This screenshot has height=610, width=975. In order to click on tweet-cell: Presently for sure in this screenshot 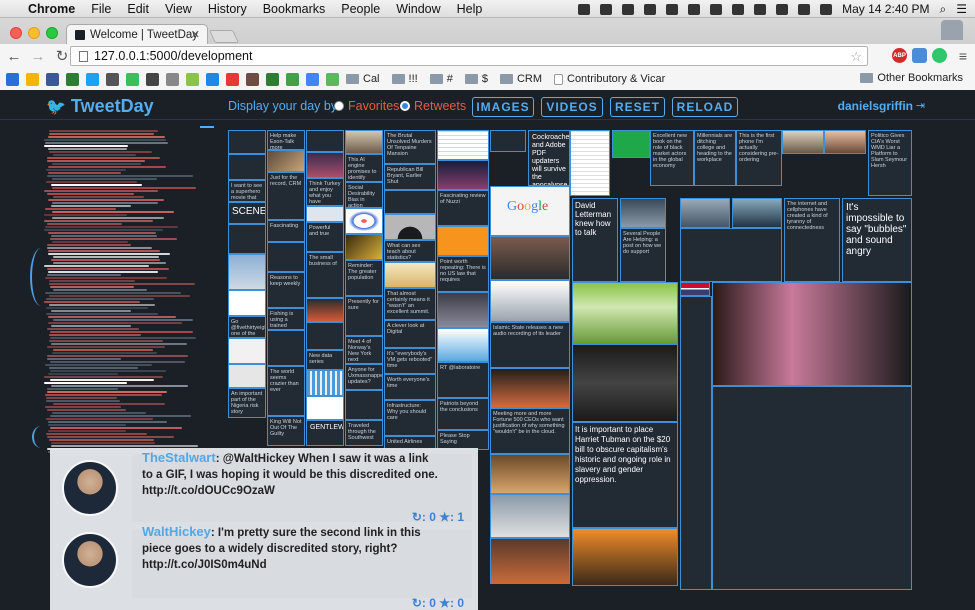, I will do `click(364, 316)`.